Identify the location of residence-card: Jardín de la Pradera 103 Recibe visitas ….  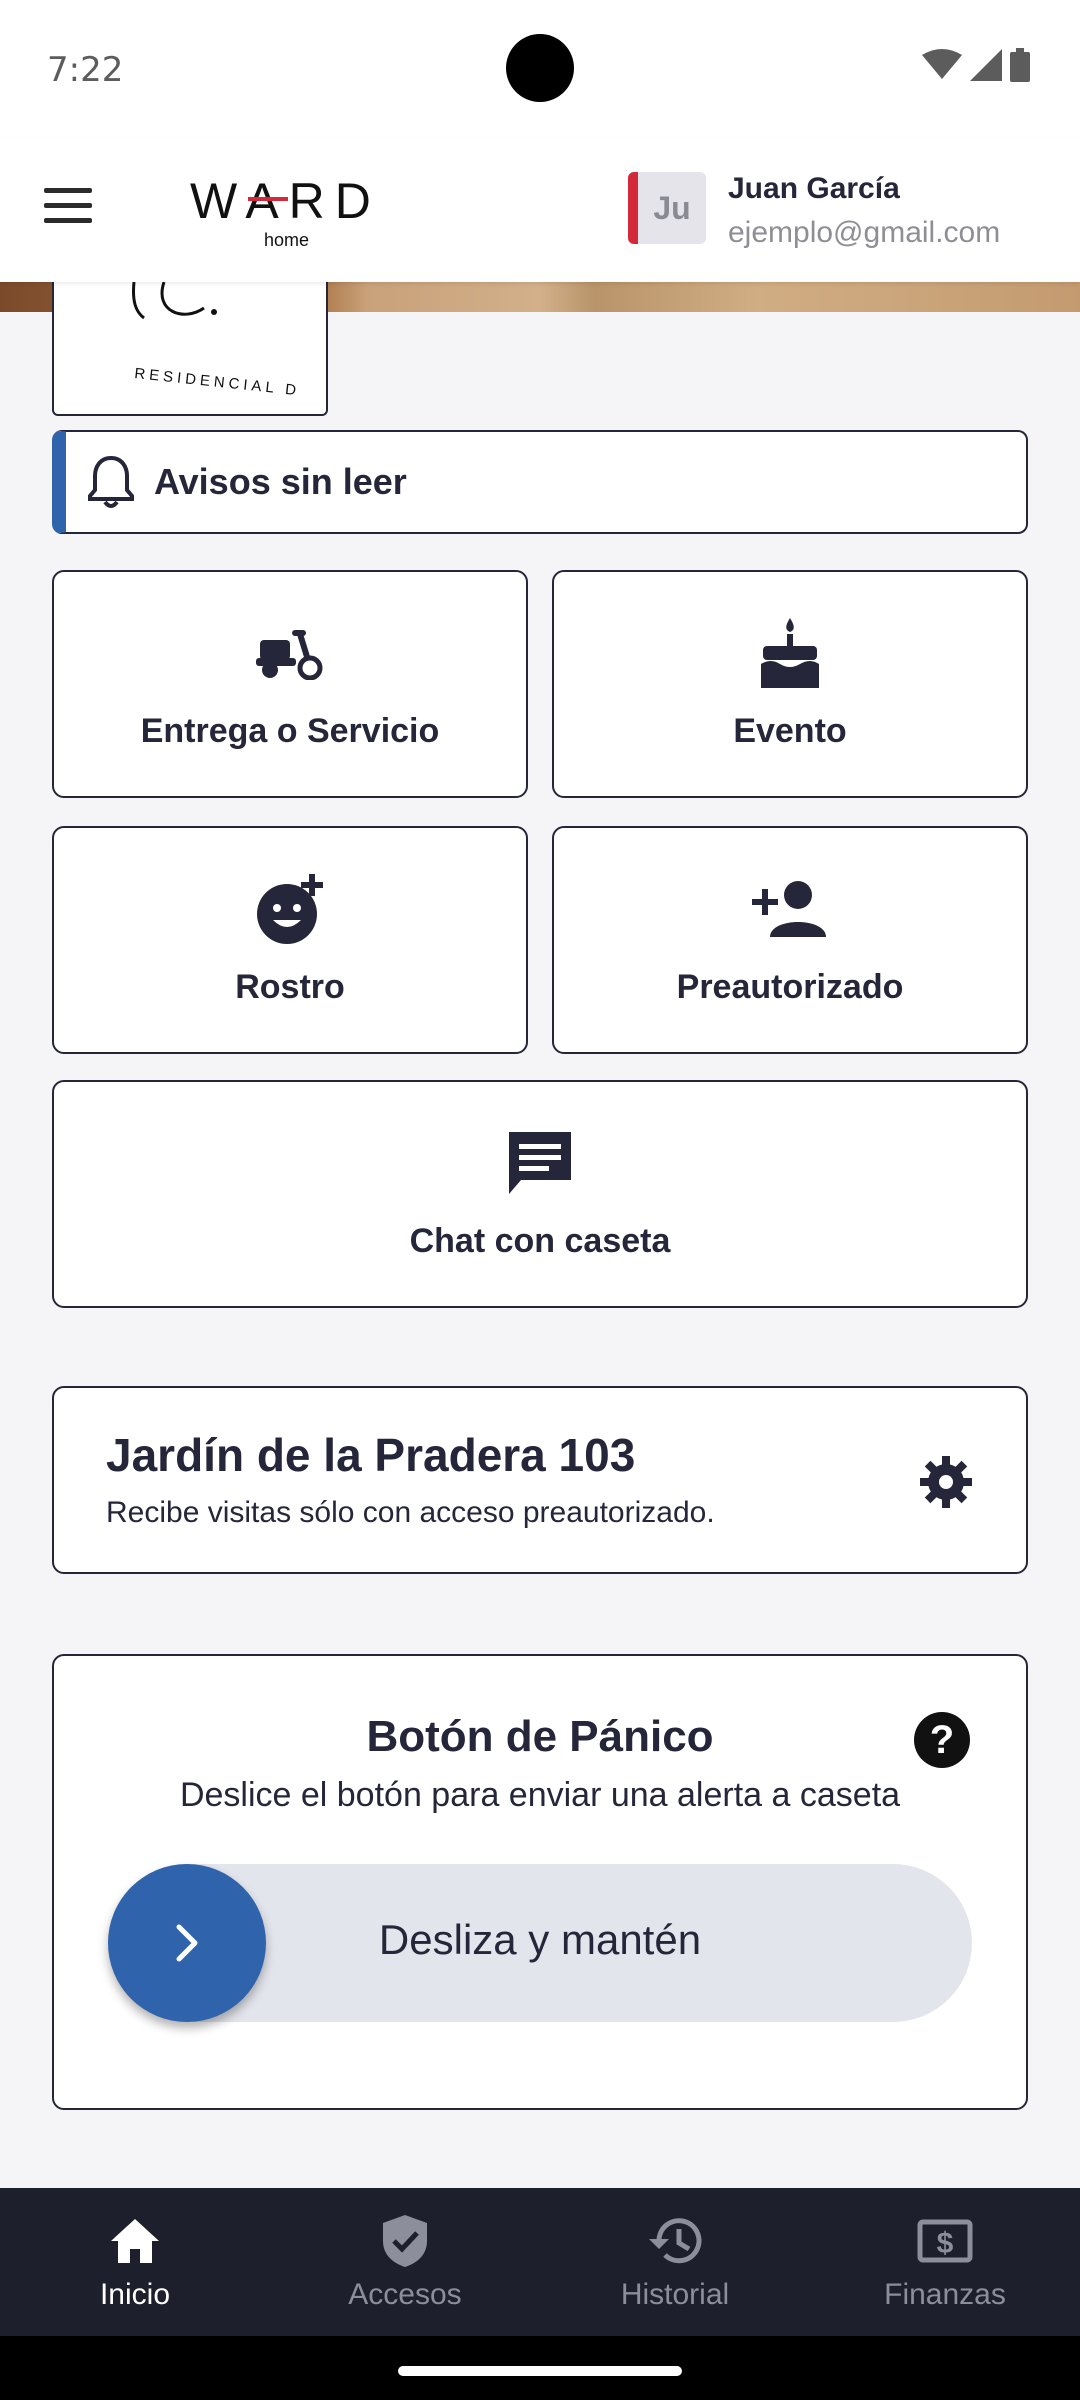
(540, 1480).